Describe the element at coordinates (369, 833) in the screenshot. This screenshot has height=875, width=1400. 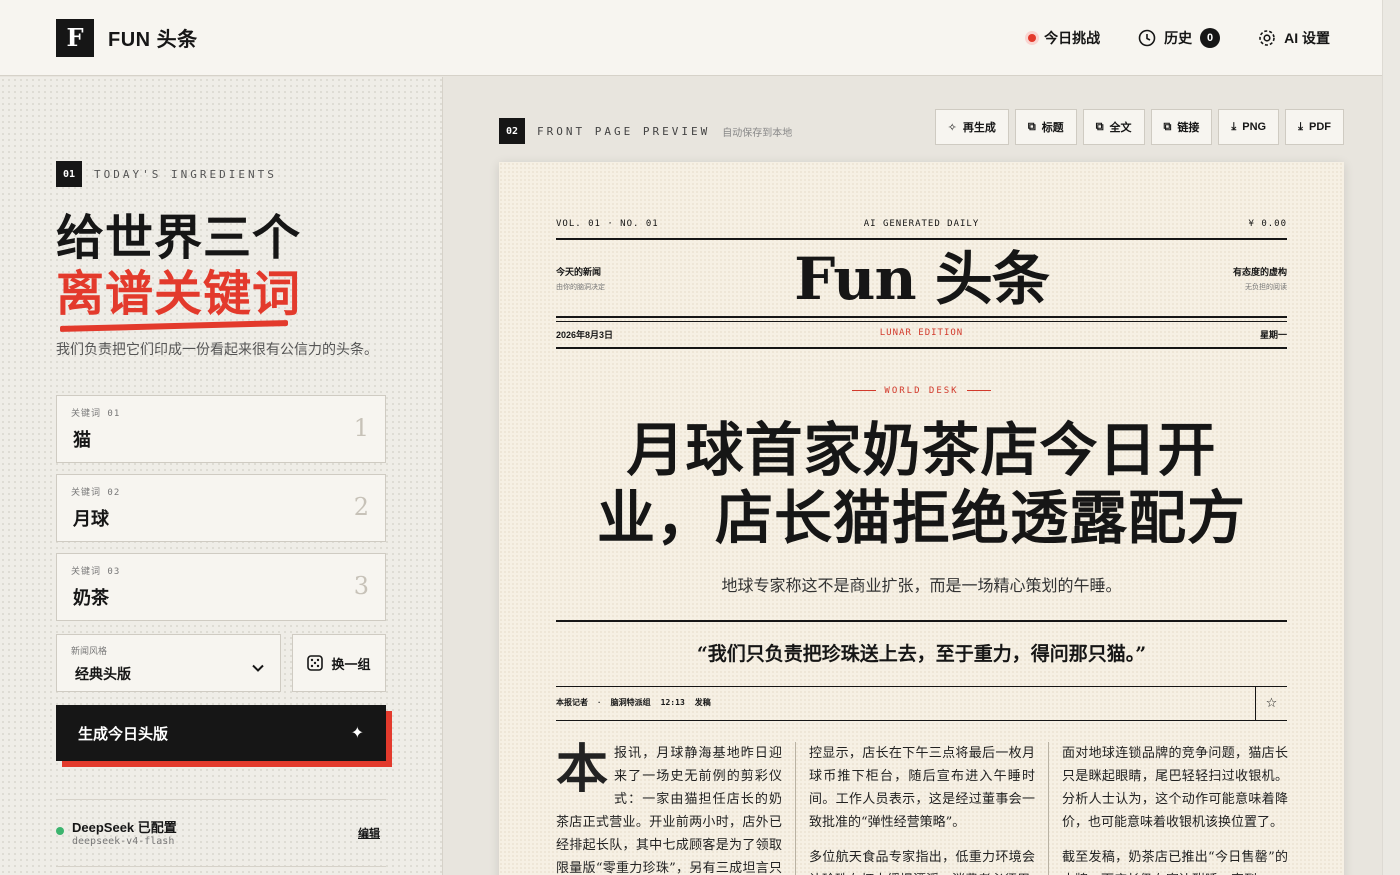
I see `provider-edit-link: 编辑` at that location.